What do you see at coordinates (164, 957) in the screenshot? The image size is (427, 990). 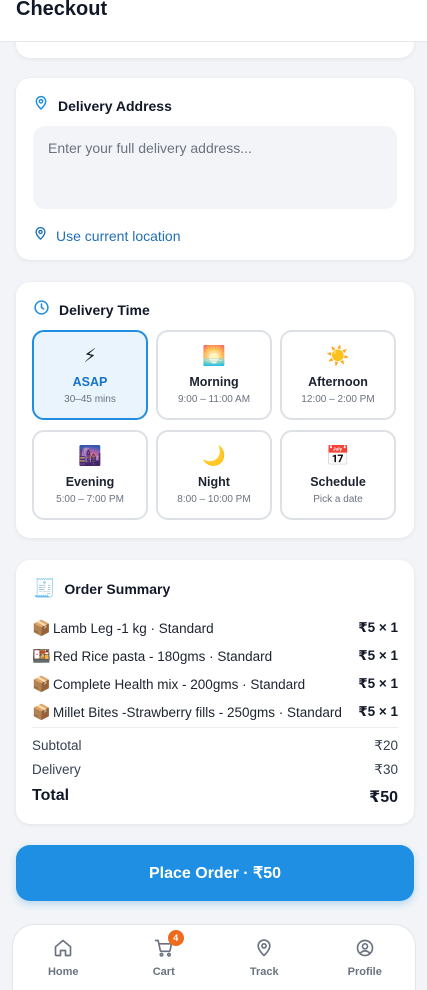 I see `nav-cart: 4 Cart` at bounding box center [164, 957].